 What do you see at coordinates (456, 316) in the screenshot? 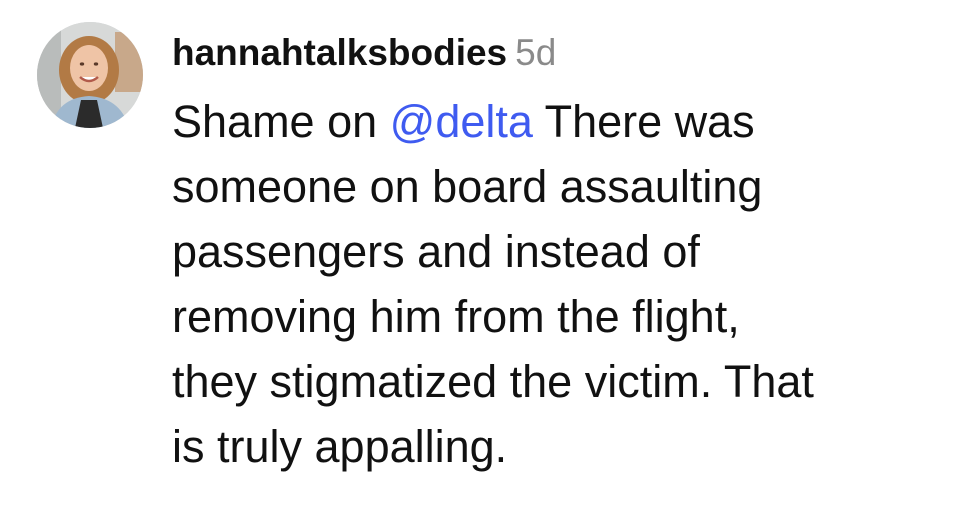
I see `comment-line-4: removing him from the flight,` at bounding box center [456, 316].